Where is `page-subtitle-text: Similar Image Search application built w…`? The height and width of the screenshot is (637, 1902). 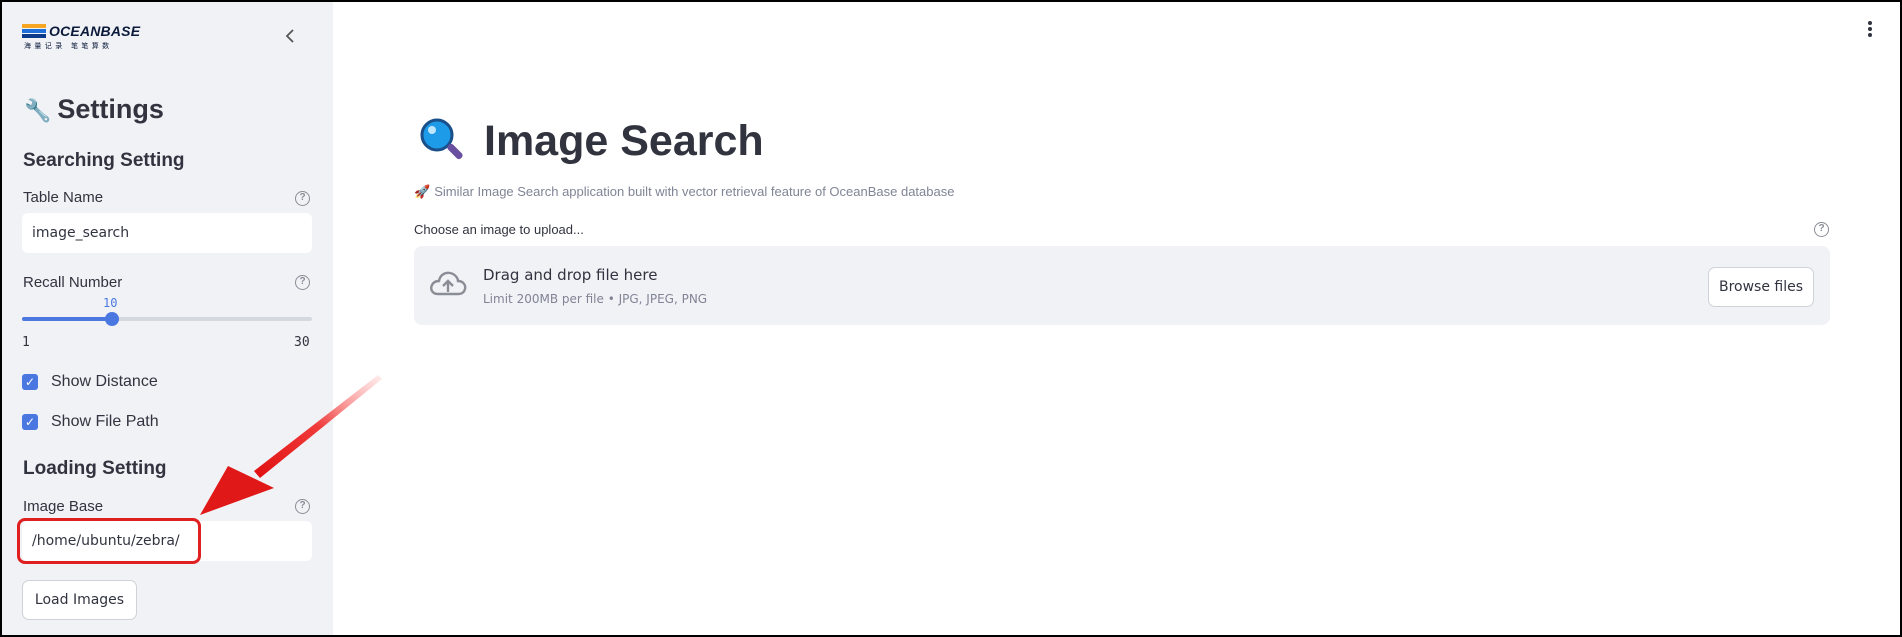 page-subtitle-text: Similar Image Search application built w… is located at coordinates (694, 191).